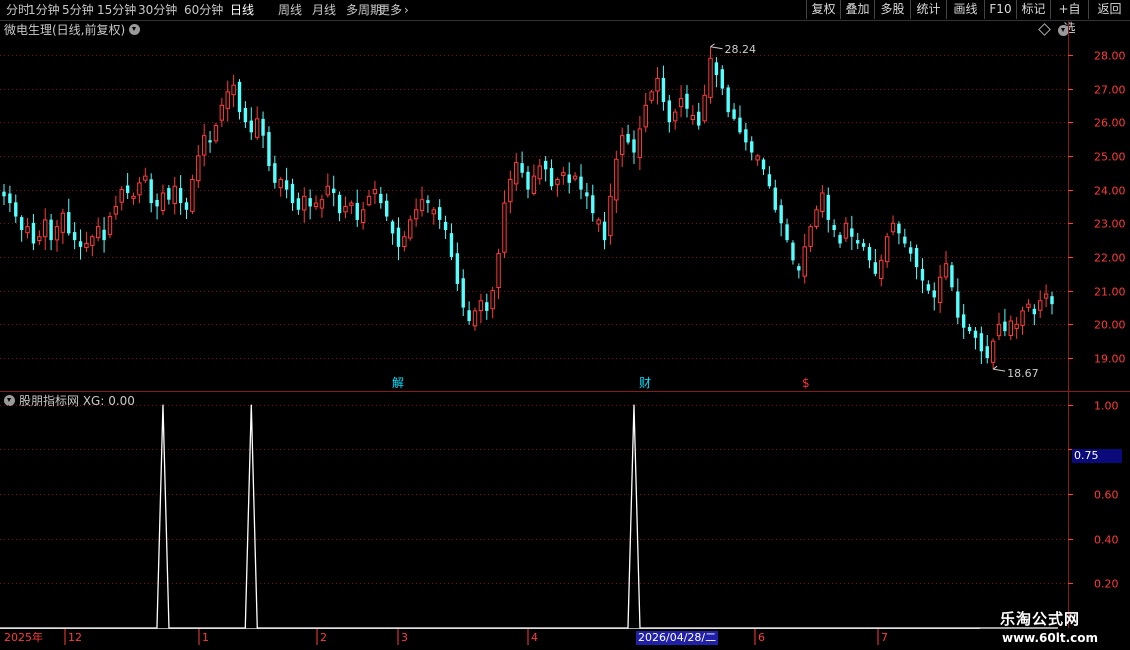 This screenshot has height=650, width=1130. Describe the element at coordinates (677, 638) in the screenshot. I see `cursor-date-label: 2026/04/28/二` at that location.